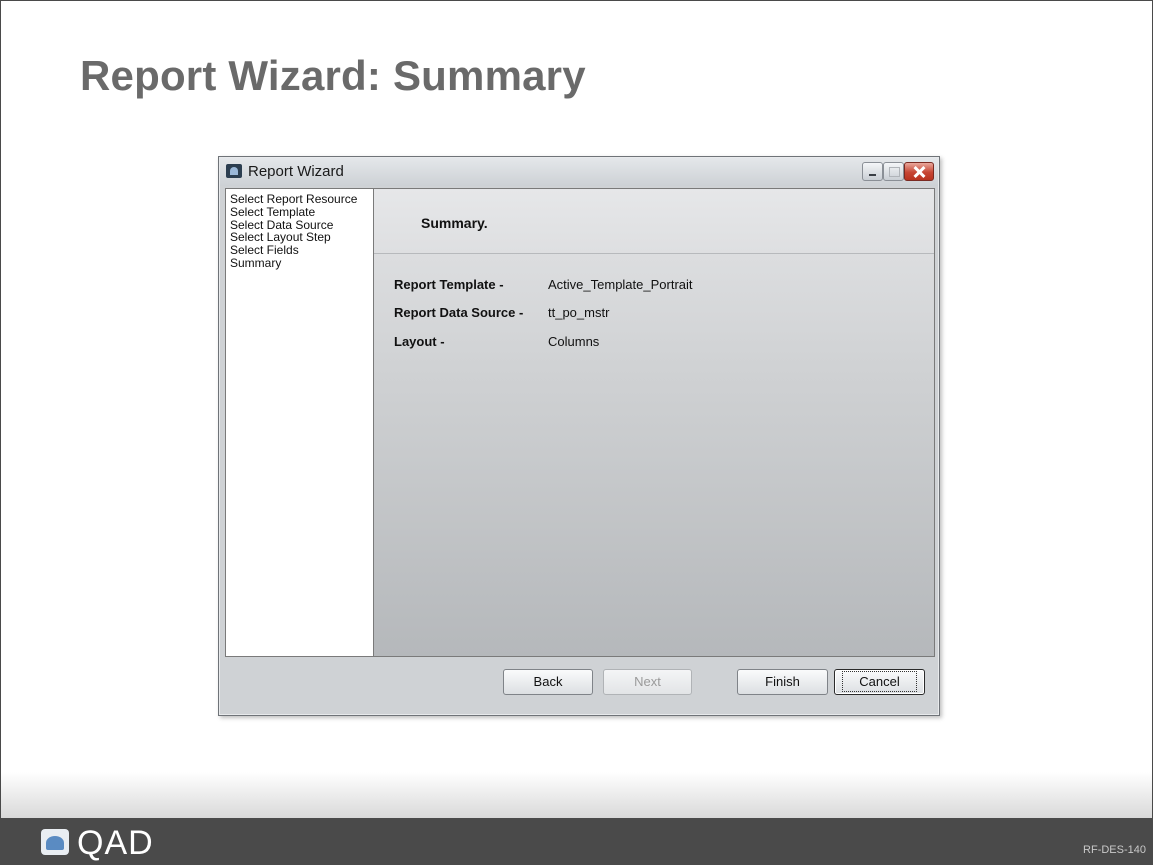 This screenshot has height=865, width=1153. I want to click on close-button, so click(919, 171).